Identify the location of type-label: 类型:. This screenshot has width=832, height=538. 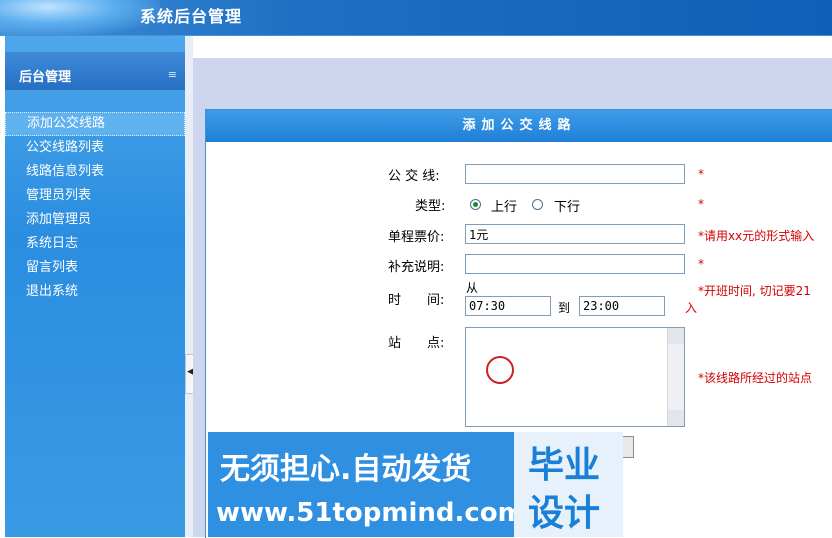
(430, 206).